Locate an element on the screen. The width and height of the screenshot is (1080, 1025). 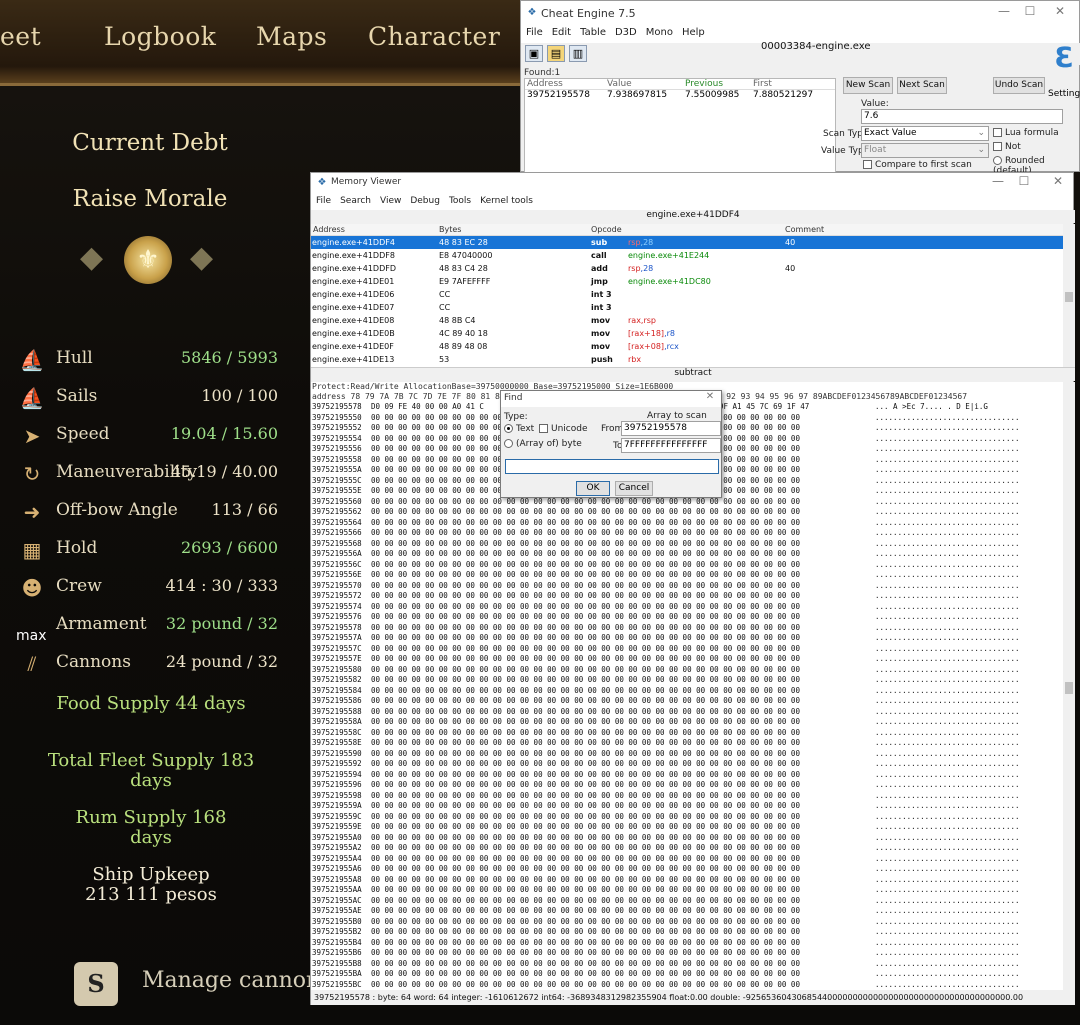
open-file-icon: ▤ is located at coordinates (556, 53).